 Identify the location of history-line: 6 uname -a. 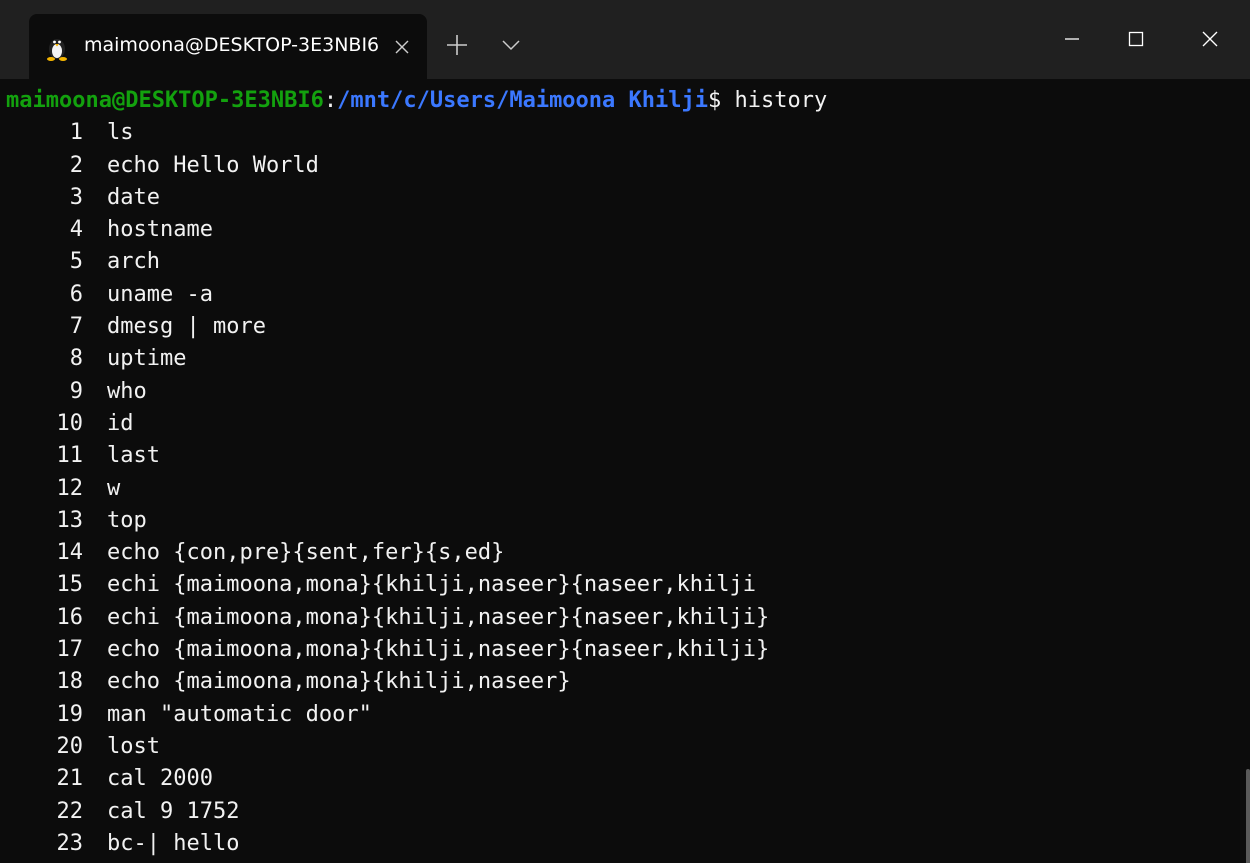
(625, 295).